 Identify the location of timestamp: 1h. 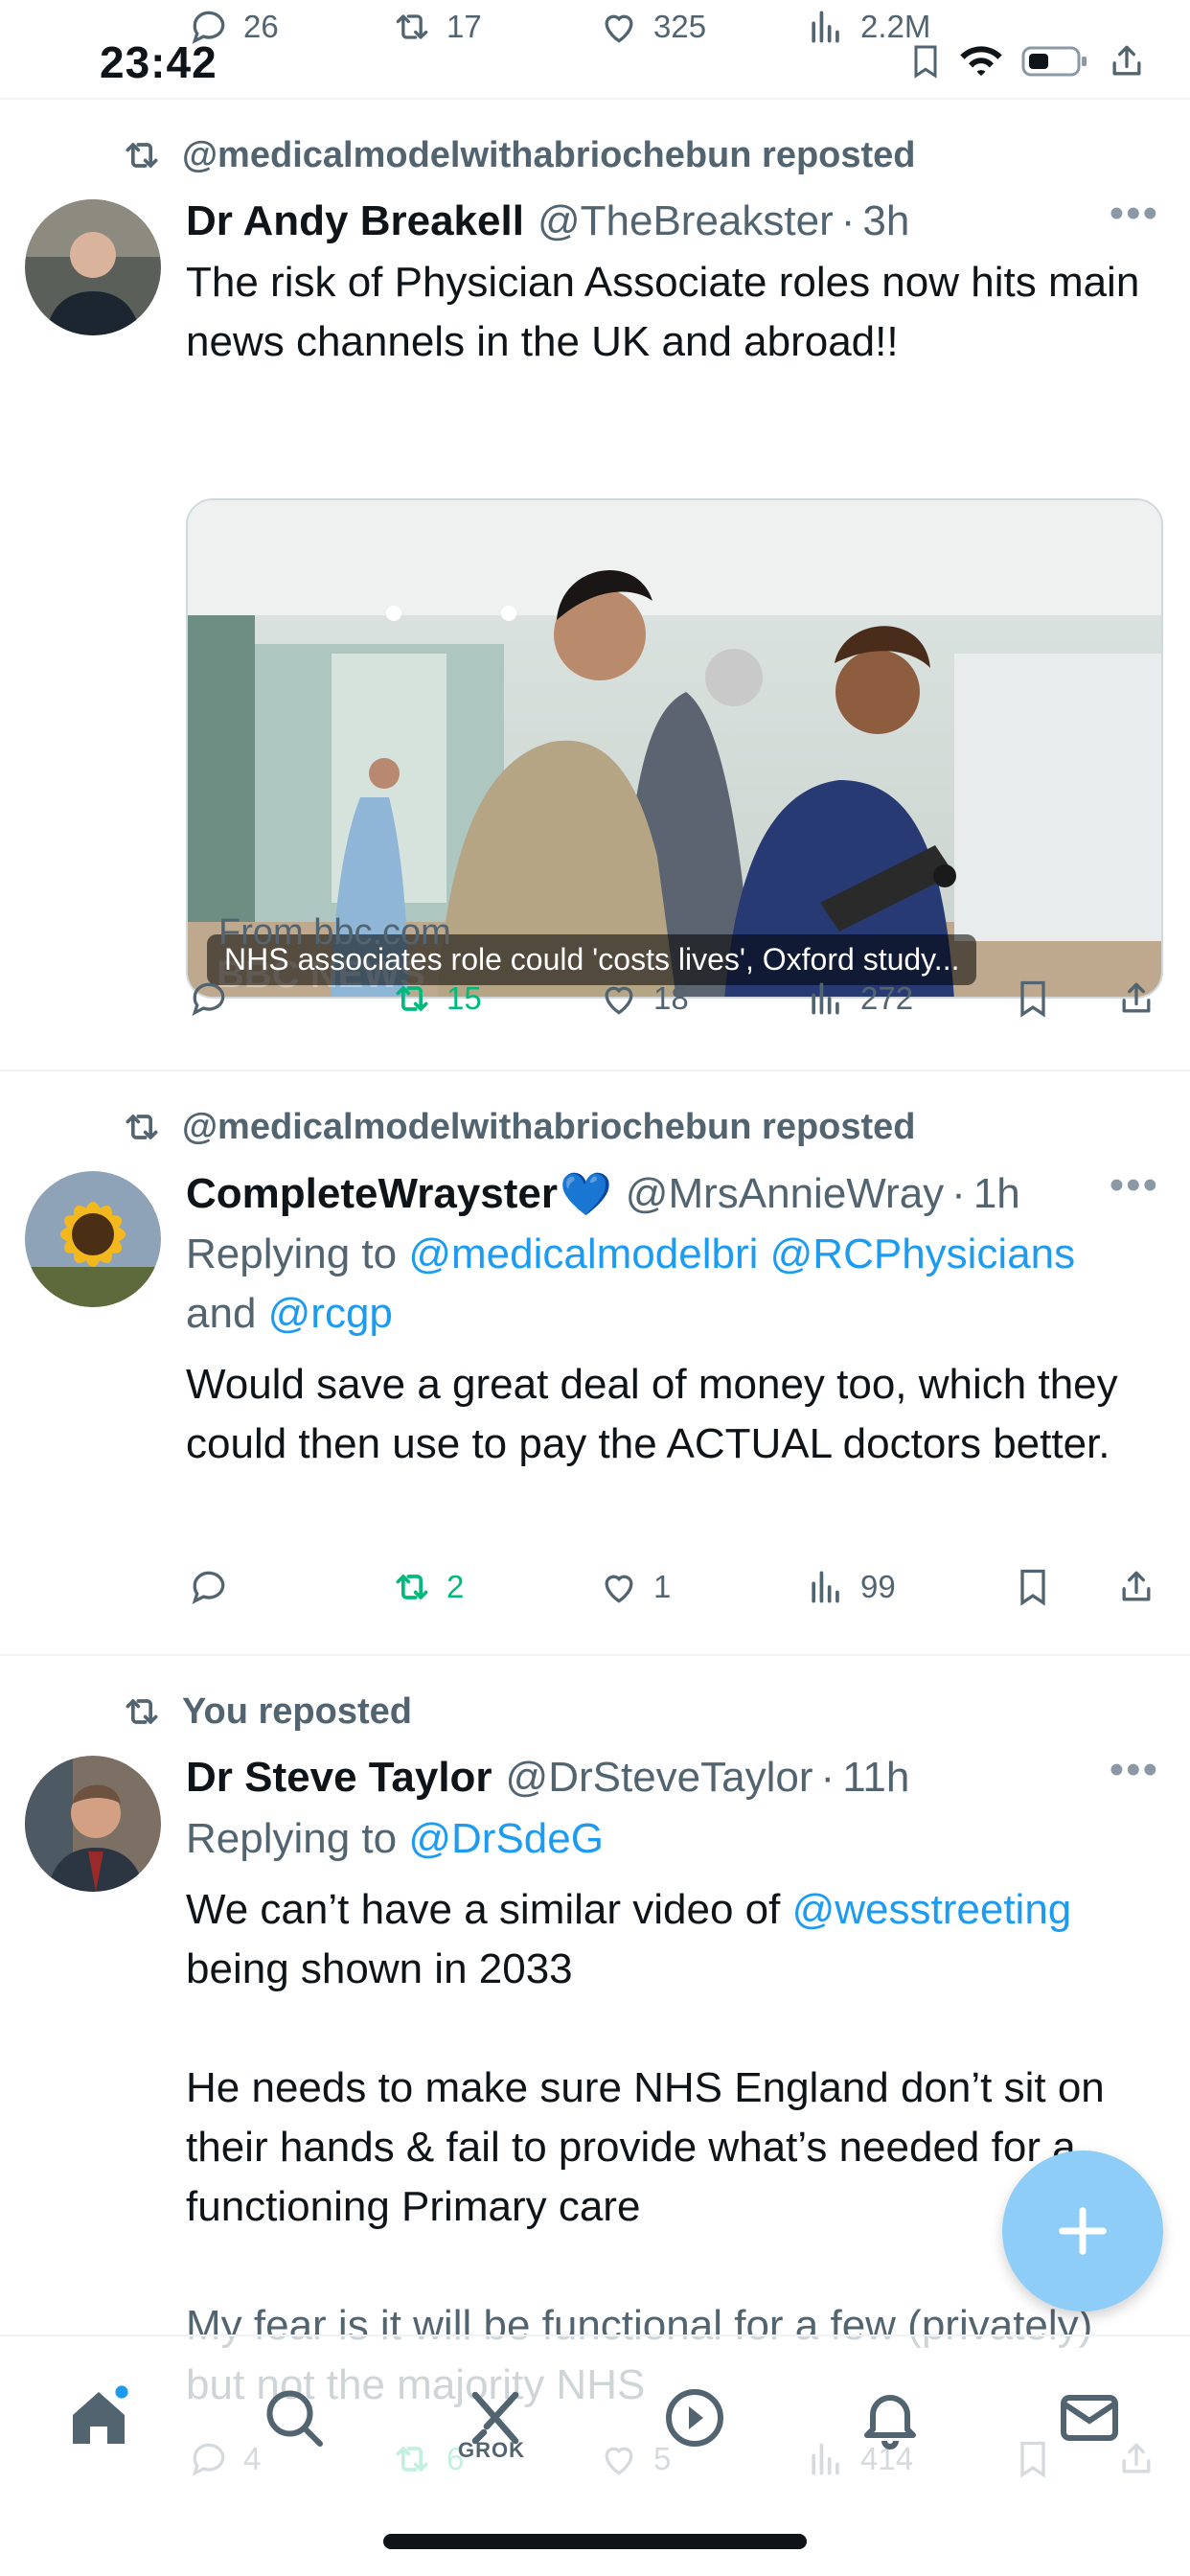
(997, 1194).